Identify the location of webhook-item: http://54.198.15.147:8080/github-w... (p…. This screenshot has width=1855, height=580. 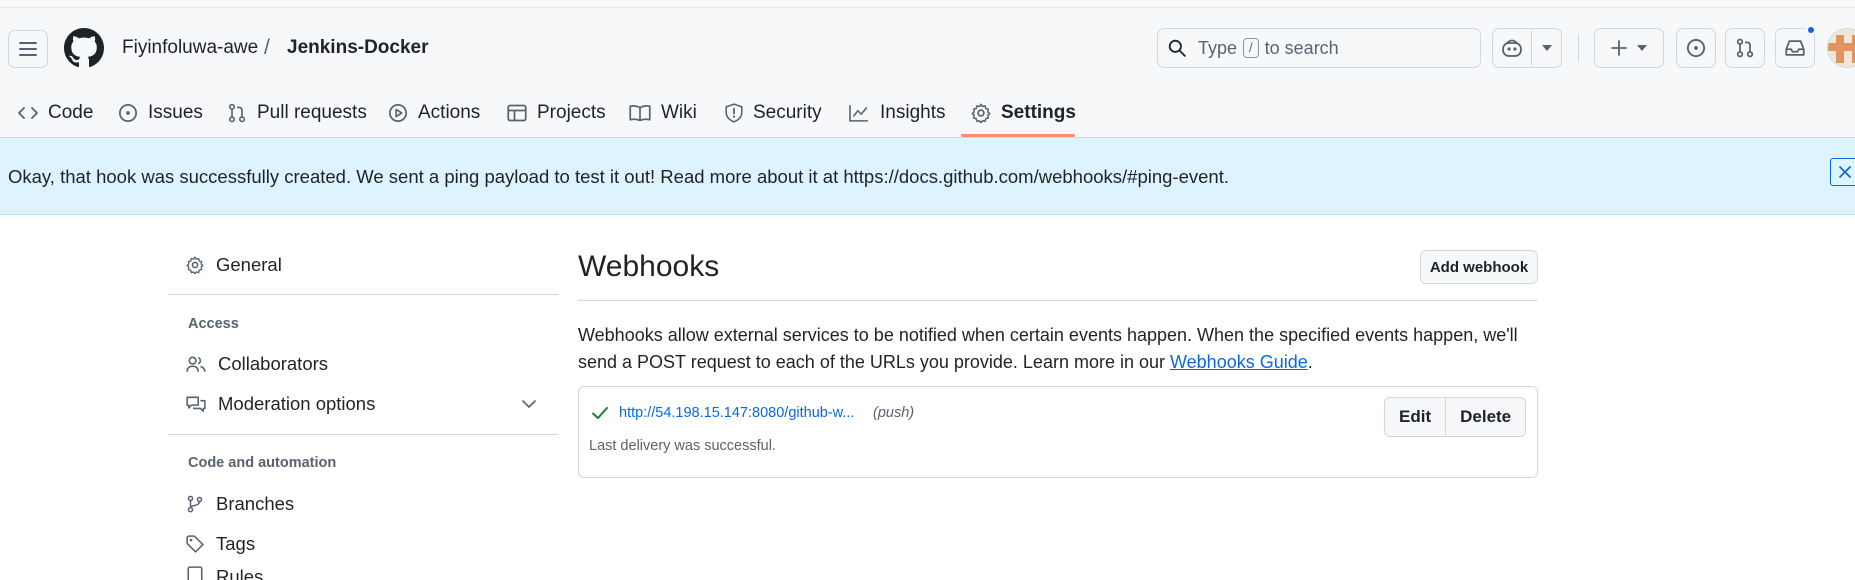
(1058, 432).